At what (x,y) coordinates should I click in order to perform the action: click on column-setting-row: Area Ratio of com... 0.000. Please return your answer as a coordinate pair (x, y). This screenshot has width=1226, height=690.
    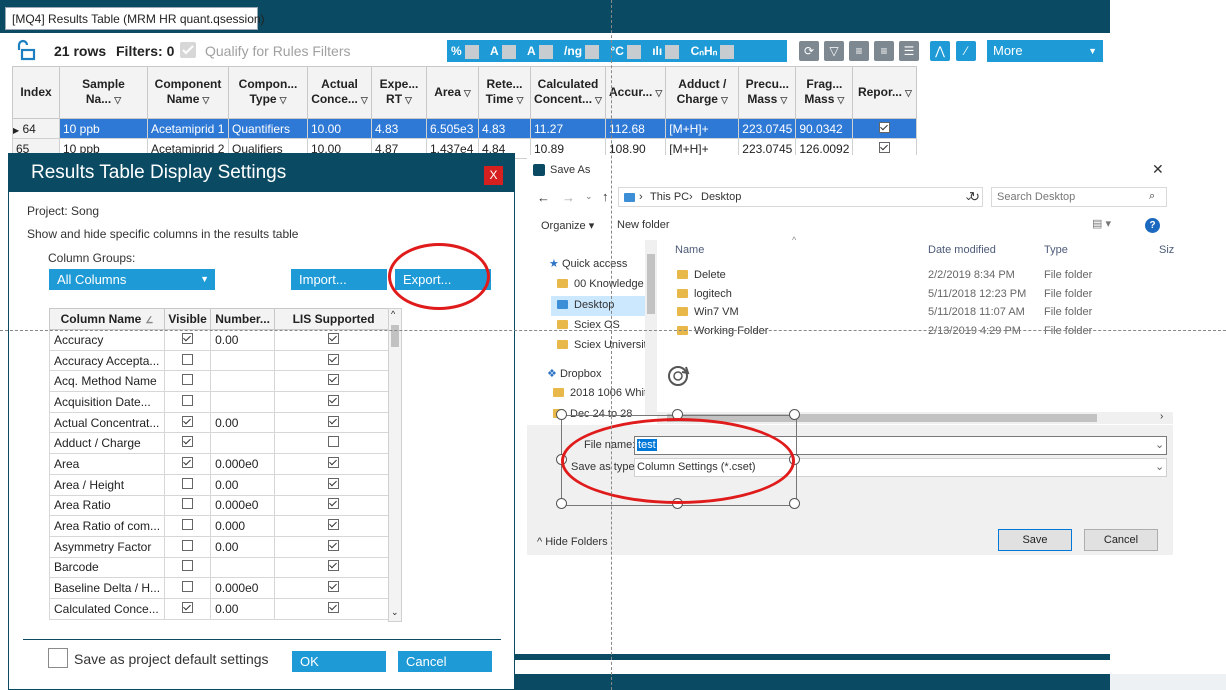
    Looking at the image, I should click on (221, 526).